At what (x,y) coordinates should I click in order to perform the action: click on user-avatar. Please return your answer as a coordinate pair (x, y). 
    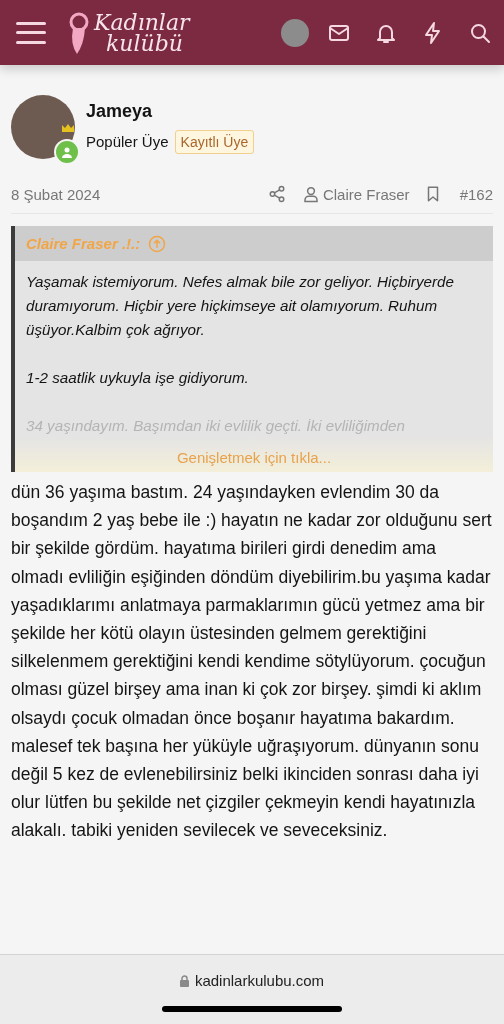
    Looking at the image, I should click on (295, 32).